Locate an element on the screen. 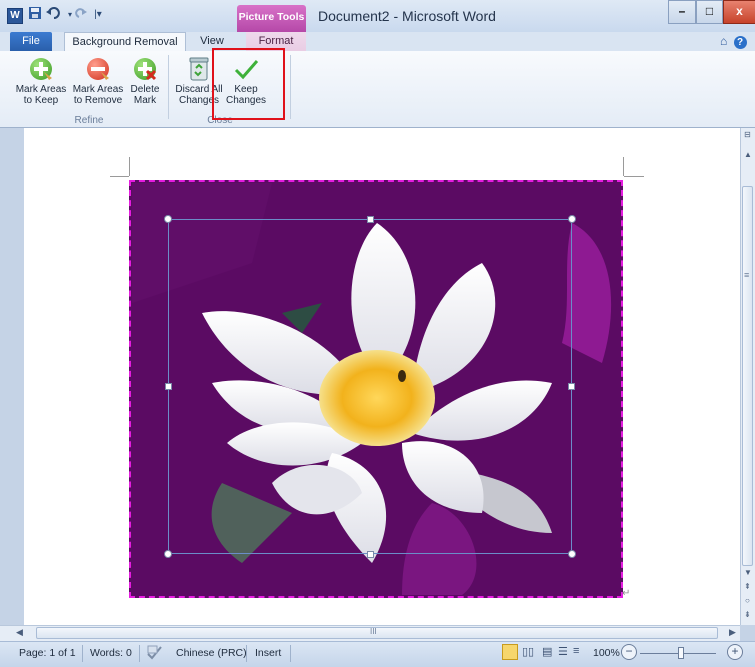 Image resolution: width=755 pixels, height=667 pixels. plus-circle-icon is located at coordinates (41, 69).